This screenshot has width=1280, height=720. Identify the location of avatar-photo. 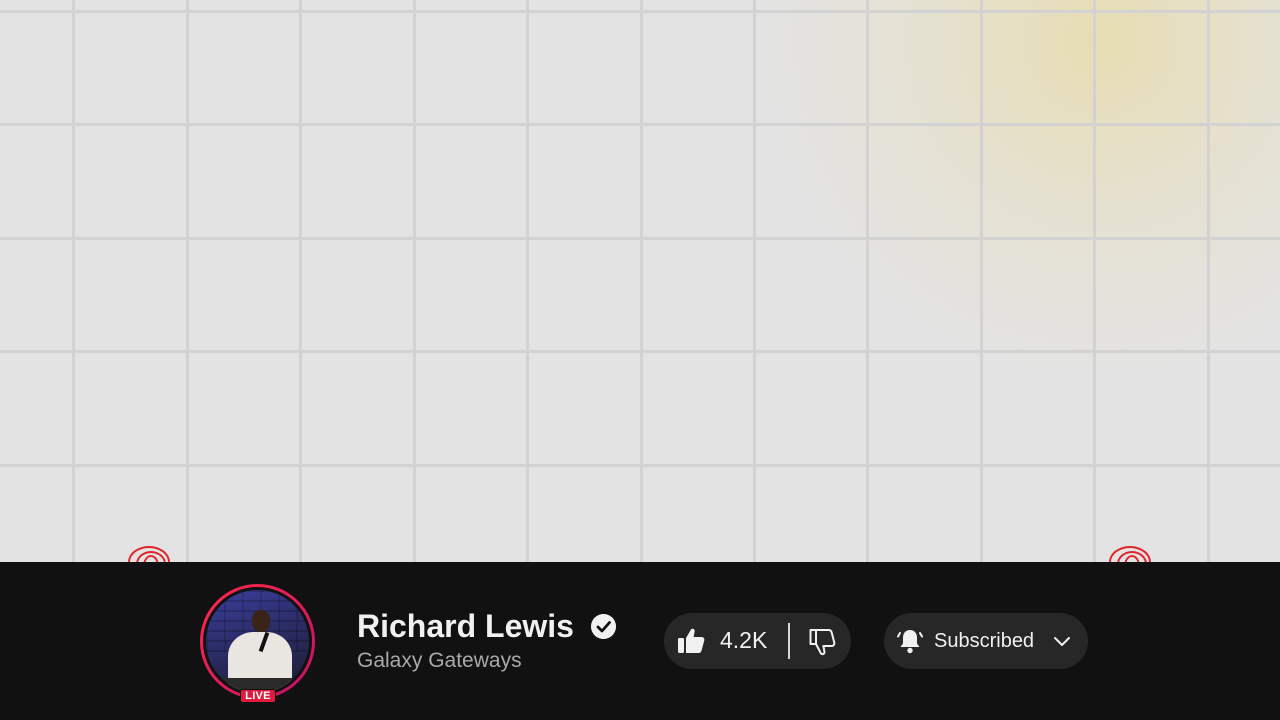
(257, 641).